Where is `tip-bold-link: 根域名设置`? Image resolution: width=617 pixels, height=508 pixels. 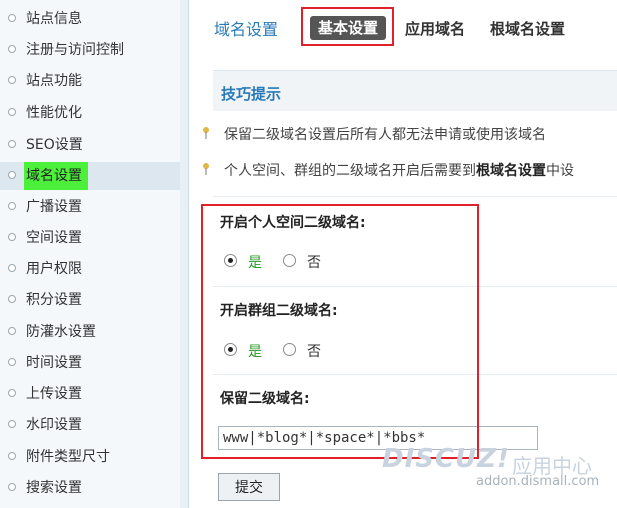 tip-bold-link: 根域名设置 is located at coordinates (511, 171).